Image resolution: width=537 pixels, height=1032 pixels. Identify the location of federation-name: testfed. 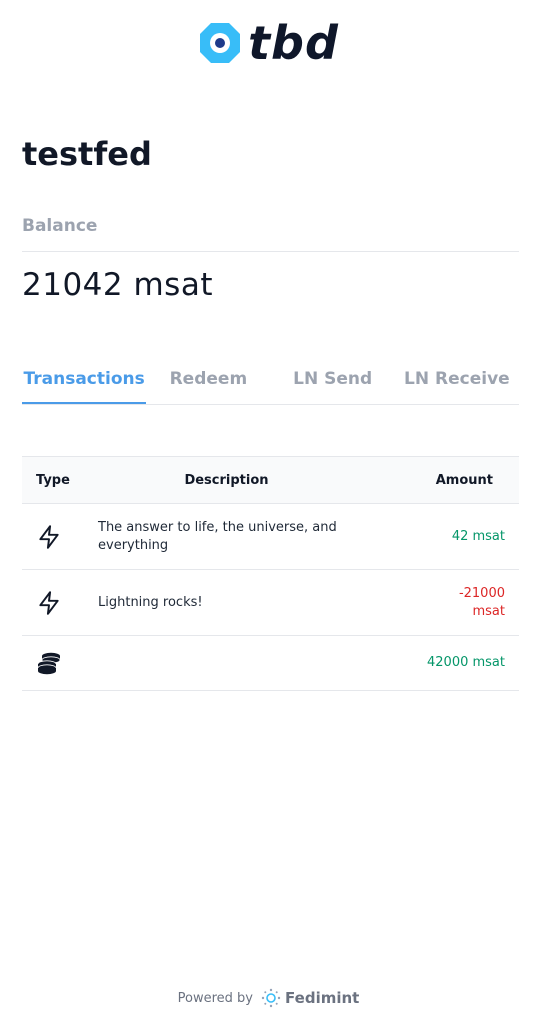
(87, 154).